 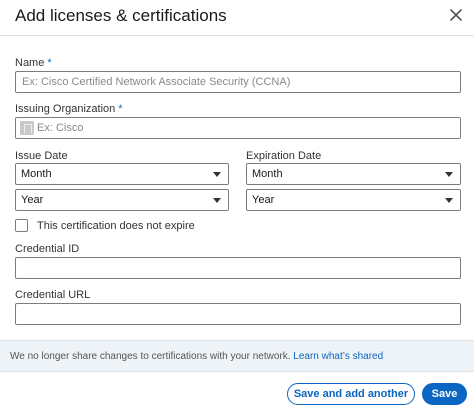 What do you see at coordinates (33, 63) in the screenshot?
I see `name-label: Name *` at bounding box center [33, 63].